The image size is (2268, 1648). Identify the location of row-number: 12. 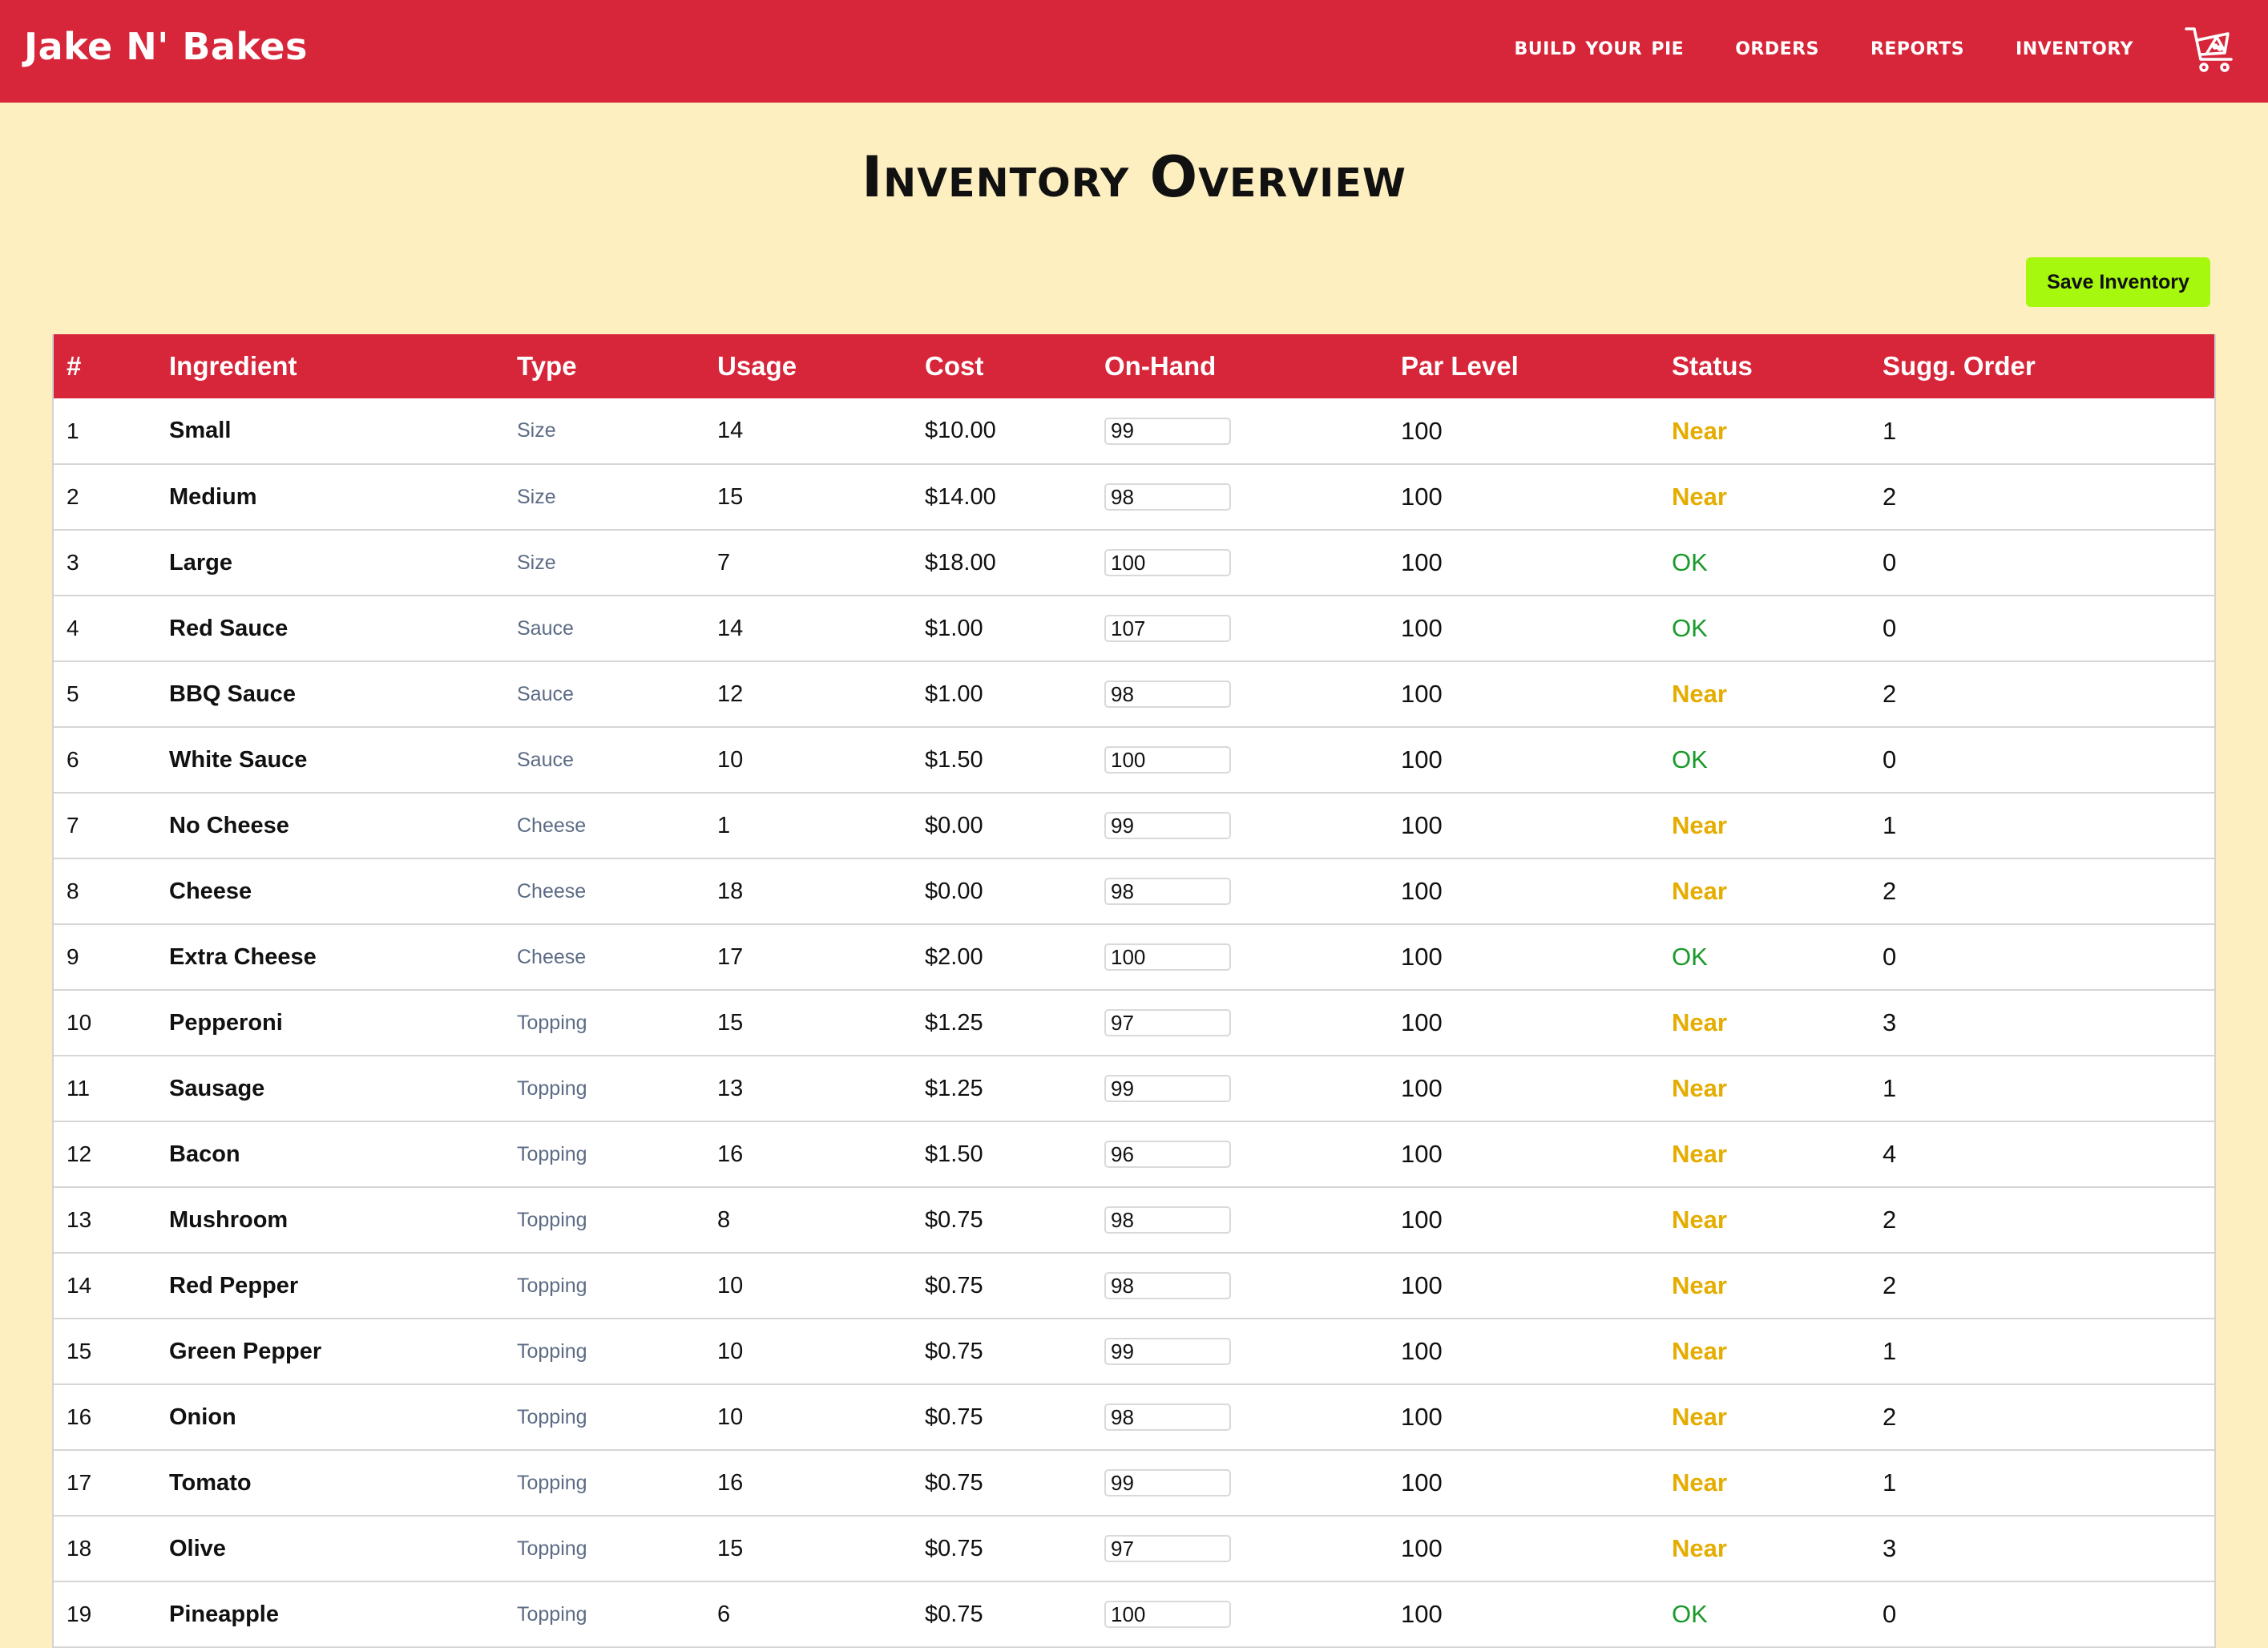
(79, 1153).